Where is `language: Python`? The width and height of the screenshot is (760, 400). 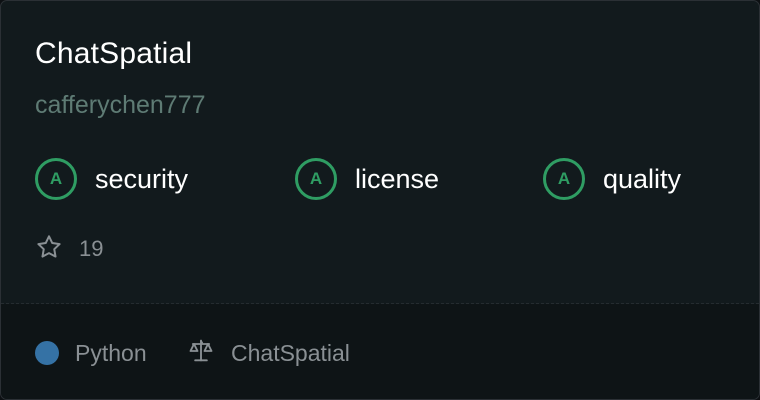 language: Python is located at coordinates (91, 353).